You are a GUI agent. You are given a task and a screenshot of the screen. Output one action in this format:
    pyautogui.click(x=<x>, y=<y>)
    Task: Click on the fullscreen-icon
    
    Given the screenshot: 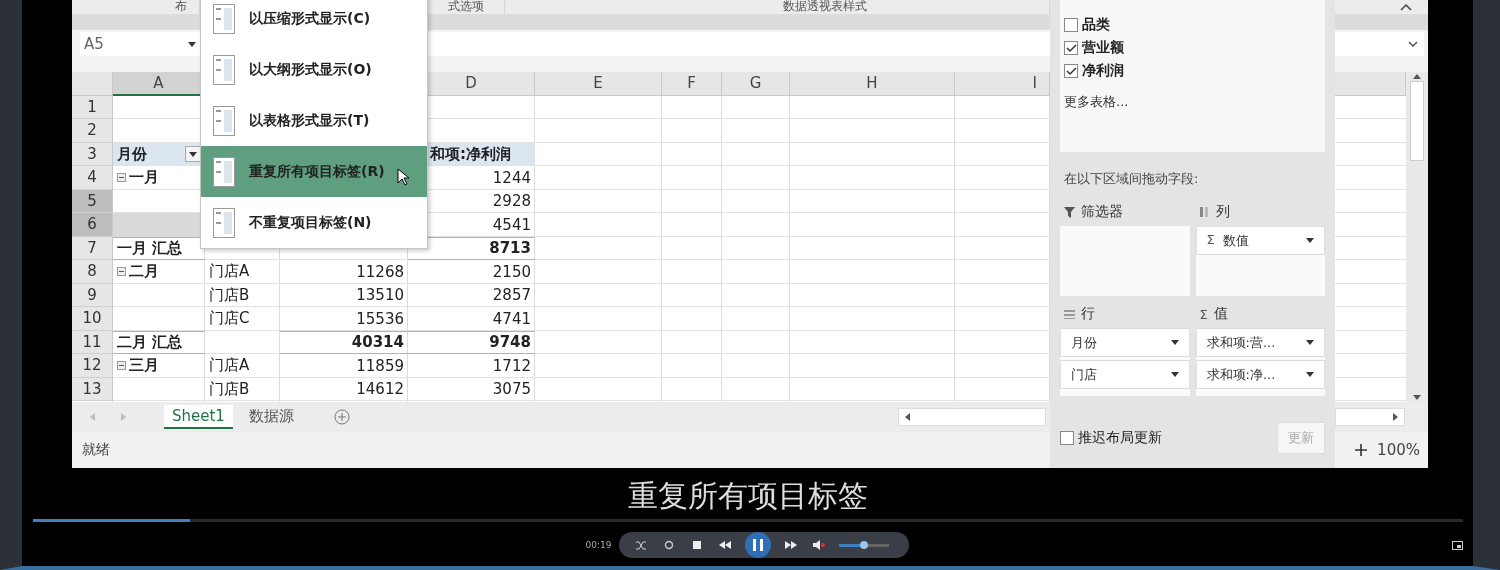 What is the action you would take?
    pyautogui.click(x=1457, y=545)
    